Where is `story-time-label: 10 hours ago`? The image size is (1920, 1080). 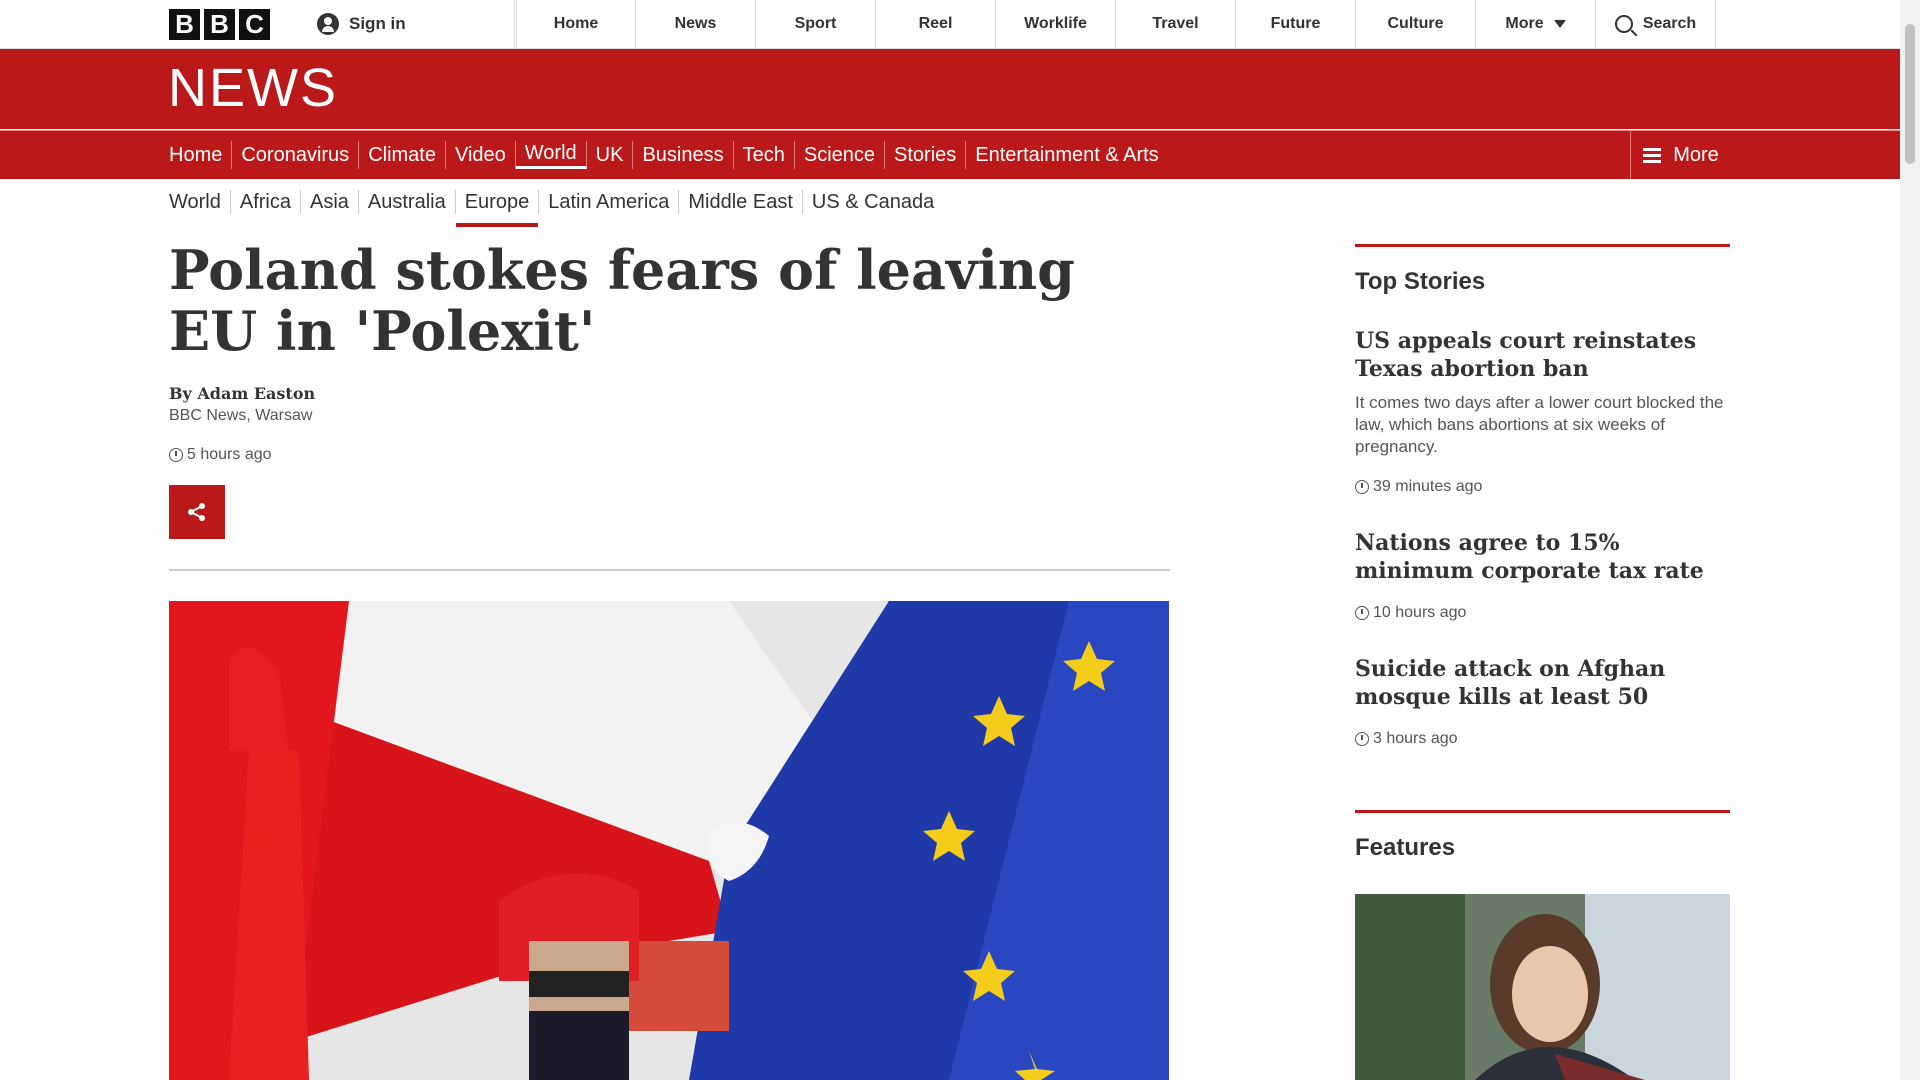
story-time-label: 10 hours ago is located at coordinates (1420, 612).